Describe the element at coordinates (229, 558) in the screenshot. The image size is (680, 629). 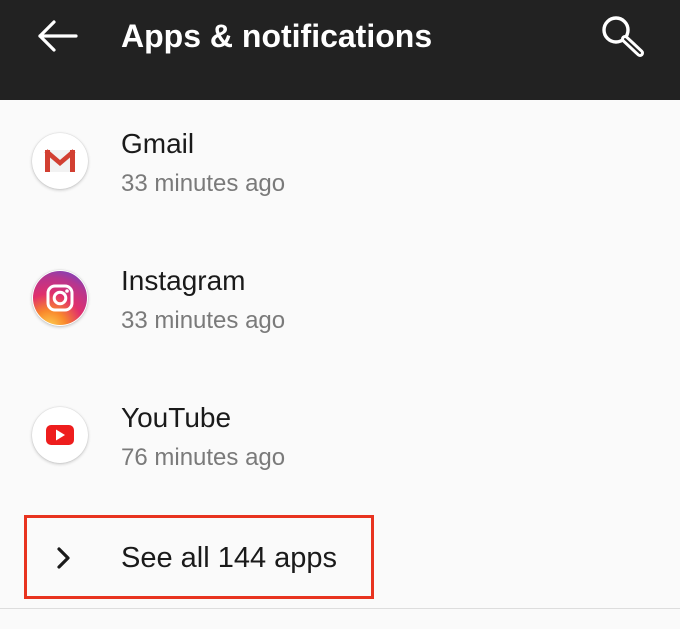
I see `see-all-apps-label: See all 144 apps` at that location.